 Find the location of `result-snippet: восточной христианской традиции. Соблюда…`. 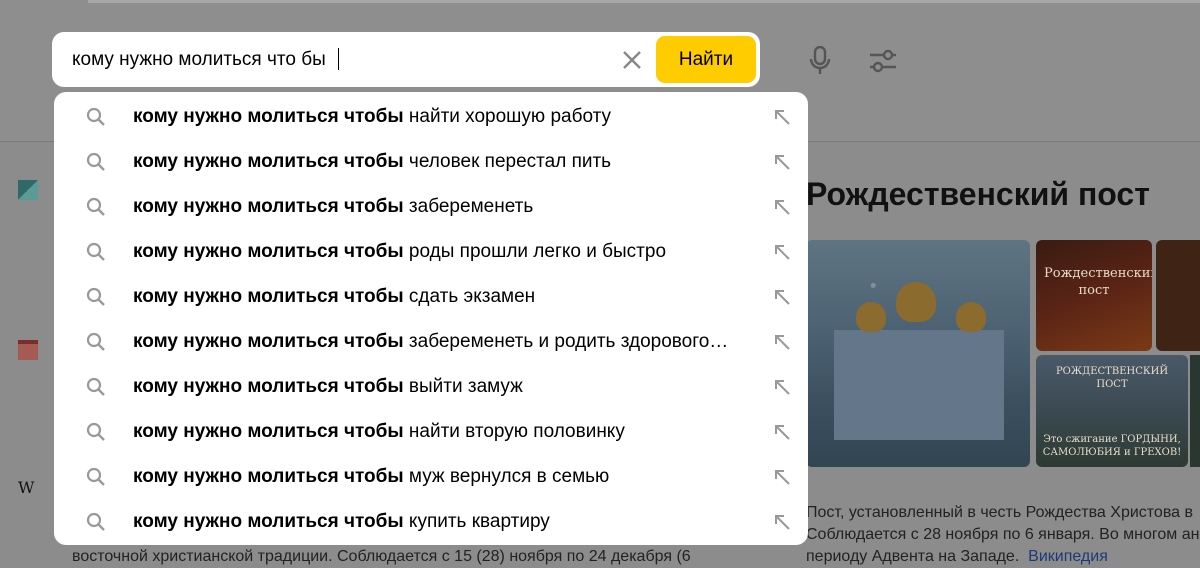

result-snippet: восточной христианской традиции. Соблюда… is located at coordinates (381, 556).